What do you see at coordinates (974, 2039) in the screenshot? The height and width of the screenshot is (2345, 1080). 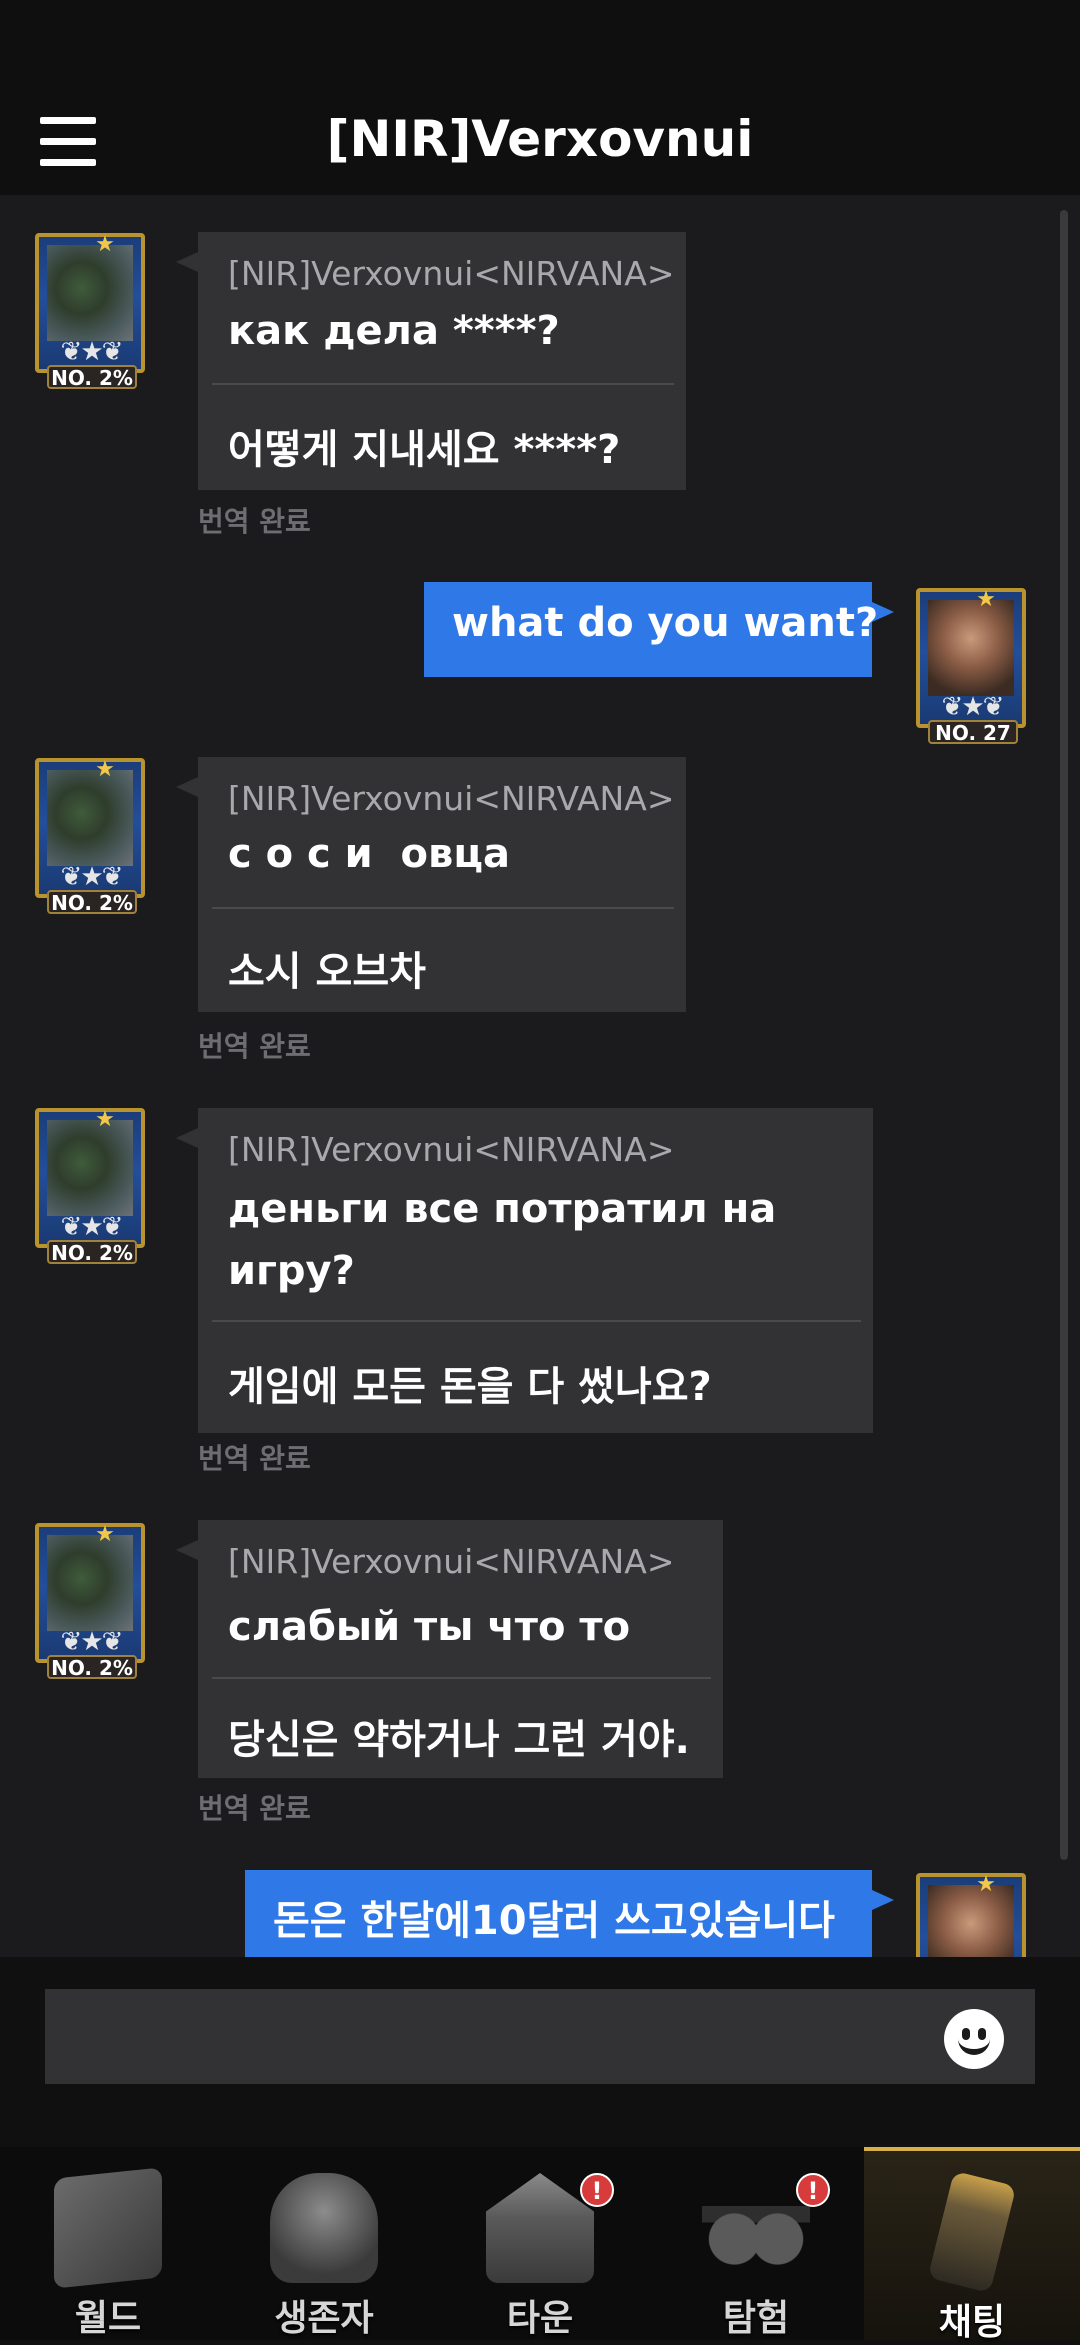 I see `smiley-icon` at bounding box center [974, 2039].